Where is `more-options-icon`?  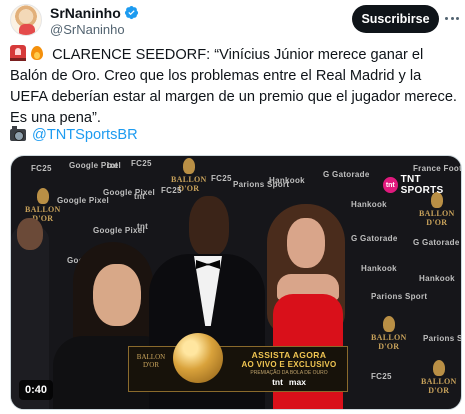 more-options-icon is located at coordinates (452, 18).